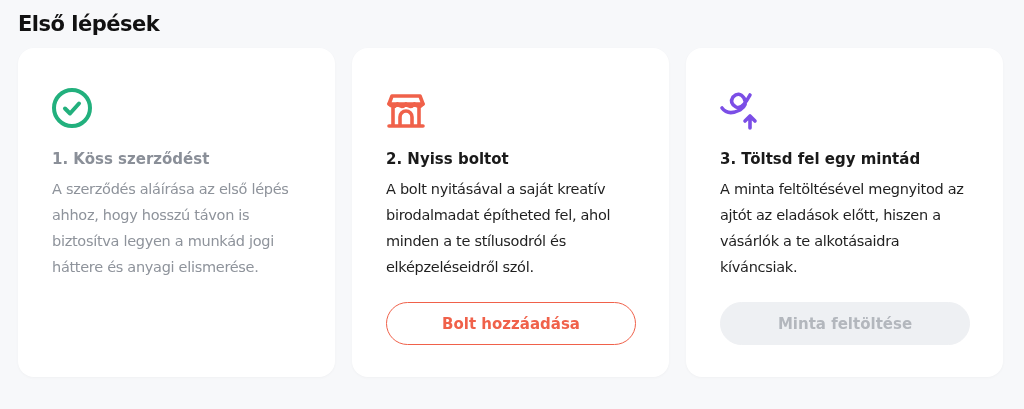 The image size is (1024, 409). Describe the element at coordinates (511, 323) in the screenshot. I see `action-button: Bolt hozzáadása` at that location.